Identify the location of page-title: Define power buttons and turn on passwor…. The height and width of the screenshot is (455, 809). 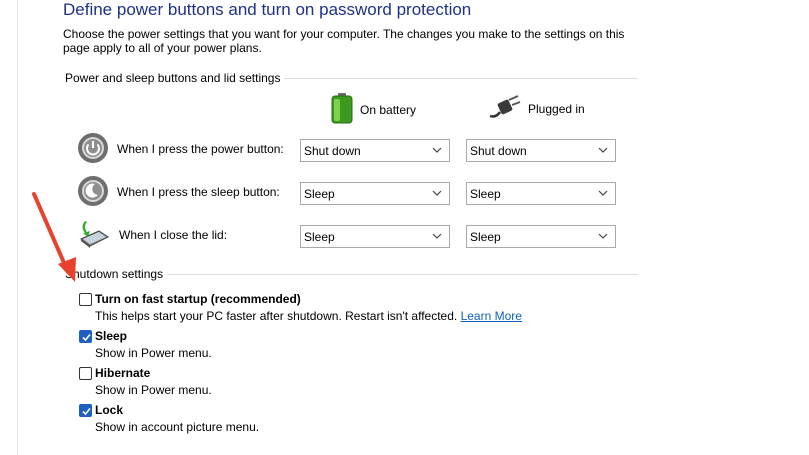
(267, 9).